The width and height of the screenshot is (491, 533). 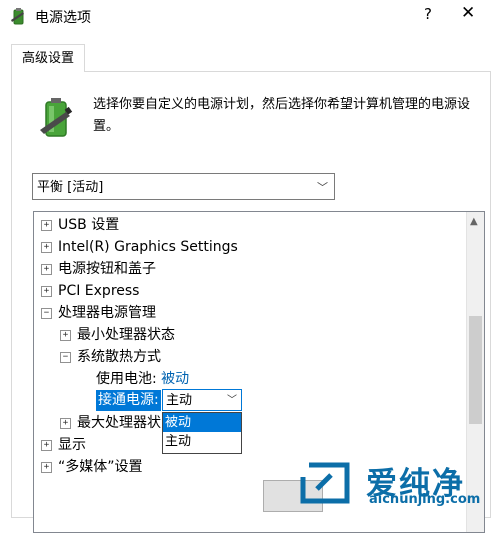 What do you see at coordinates (70, 187) in the screenshot?
I see `power-plan-value: 平衡 [活动]` at bounding box center [70, 187].